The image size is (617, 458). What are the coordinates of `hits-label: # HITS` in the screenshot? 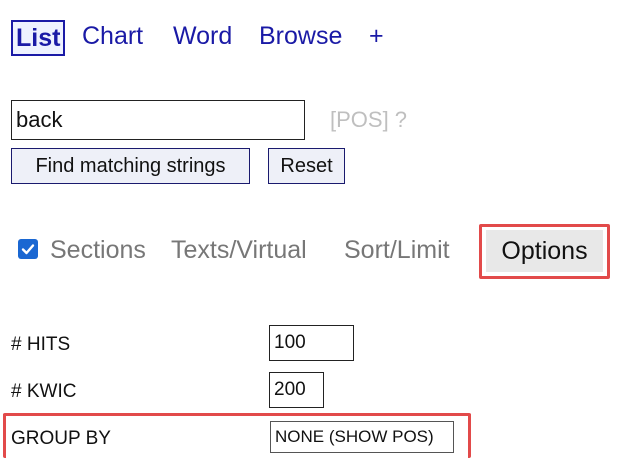 It's located at (41, 344).